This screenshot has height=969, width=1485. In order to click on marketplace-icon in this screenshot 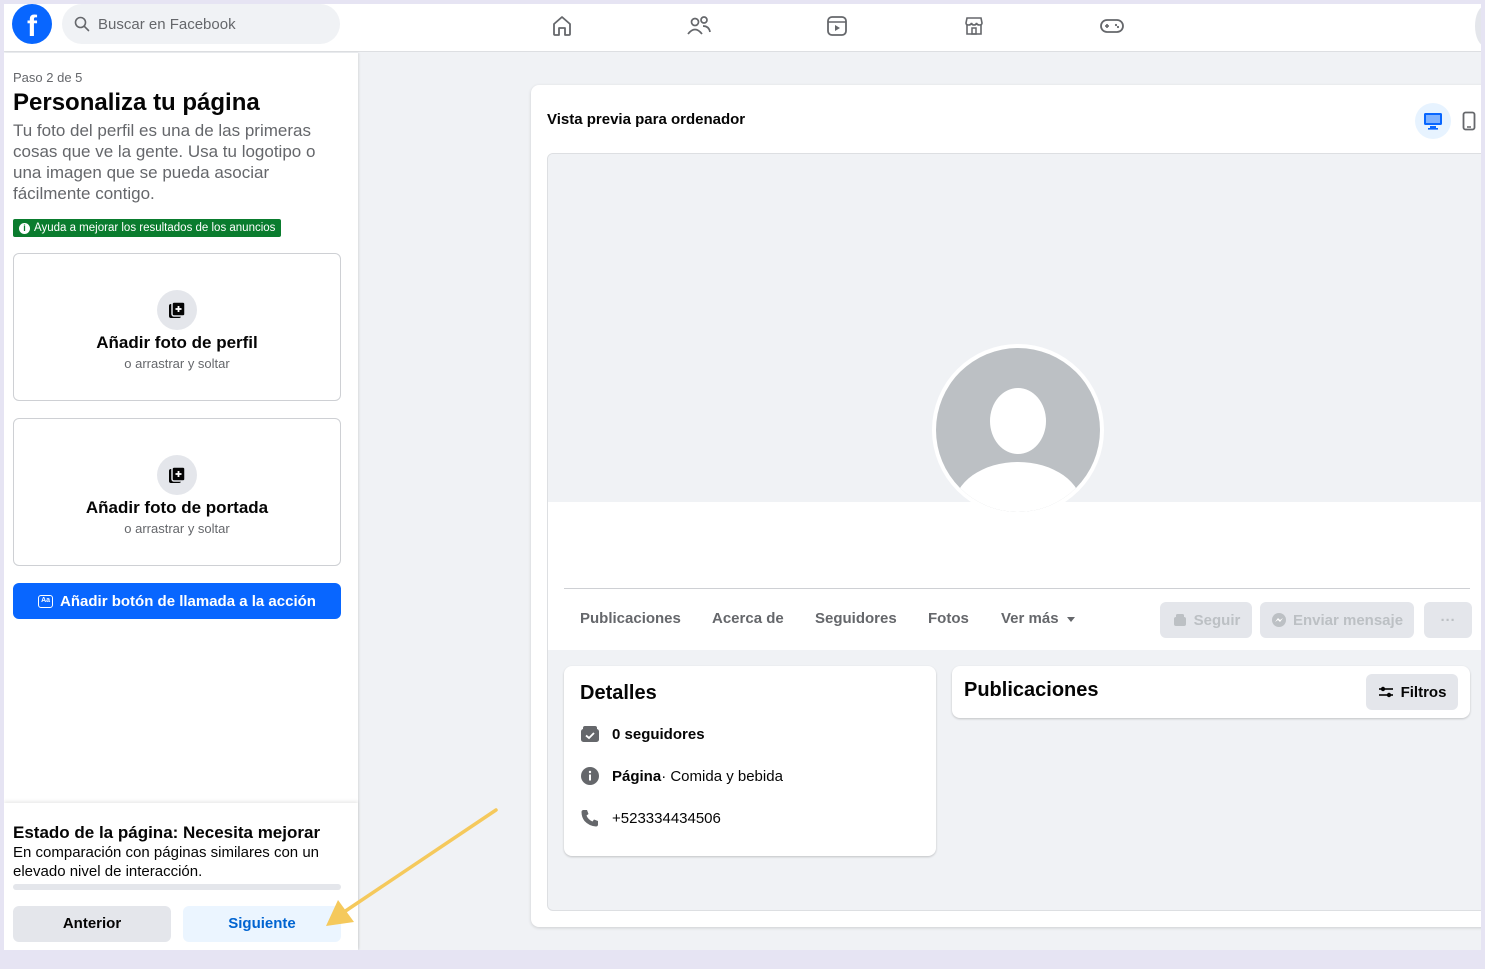, I will do `click(974, 26)`.